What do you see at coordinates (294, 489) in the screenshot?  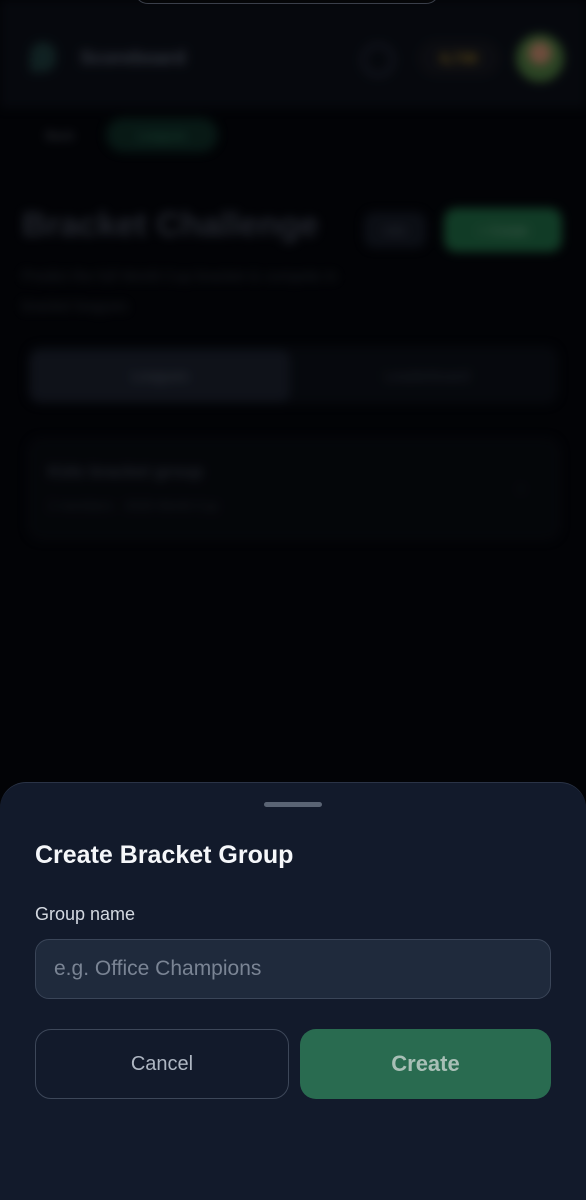 I see `group-card` at bounding box center [294, 489].